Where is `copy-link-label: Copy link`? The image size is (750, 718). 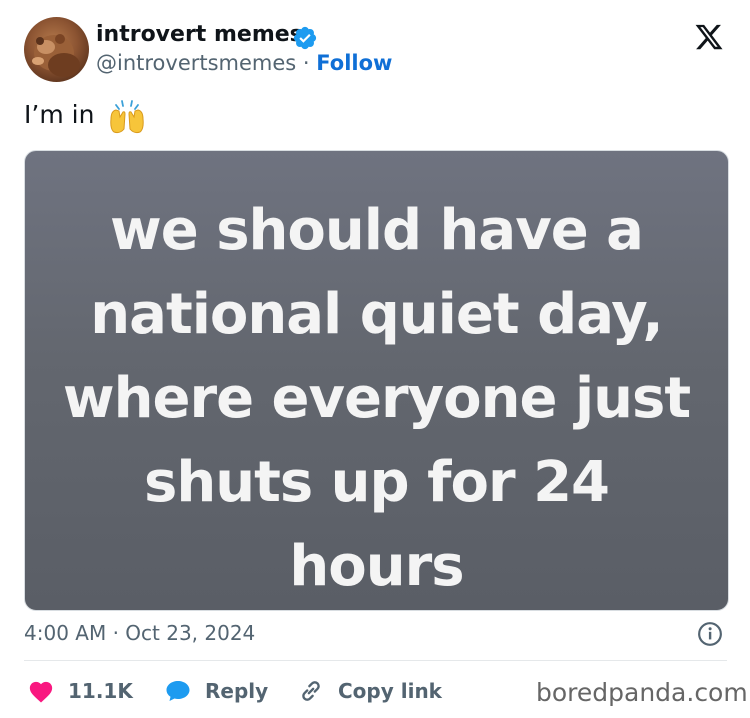 copy-link-label: Copy link is located at coordinates (390, 691).